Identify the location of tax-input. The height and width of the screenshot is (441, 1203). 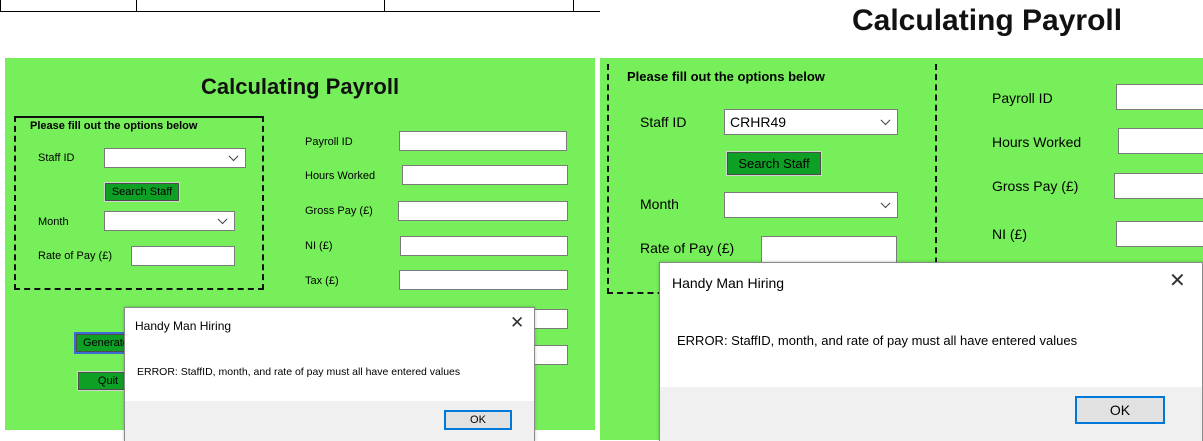
(483, 280).